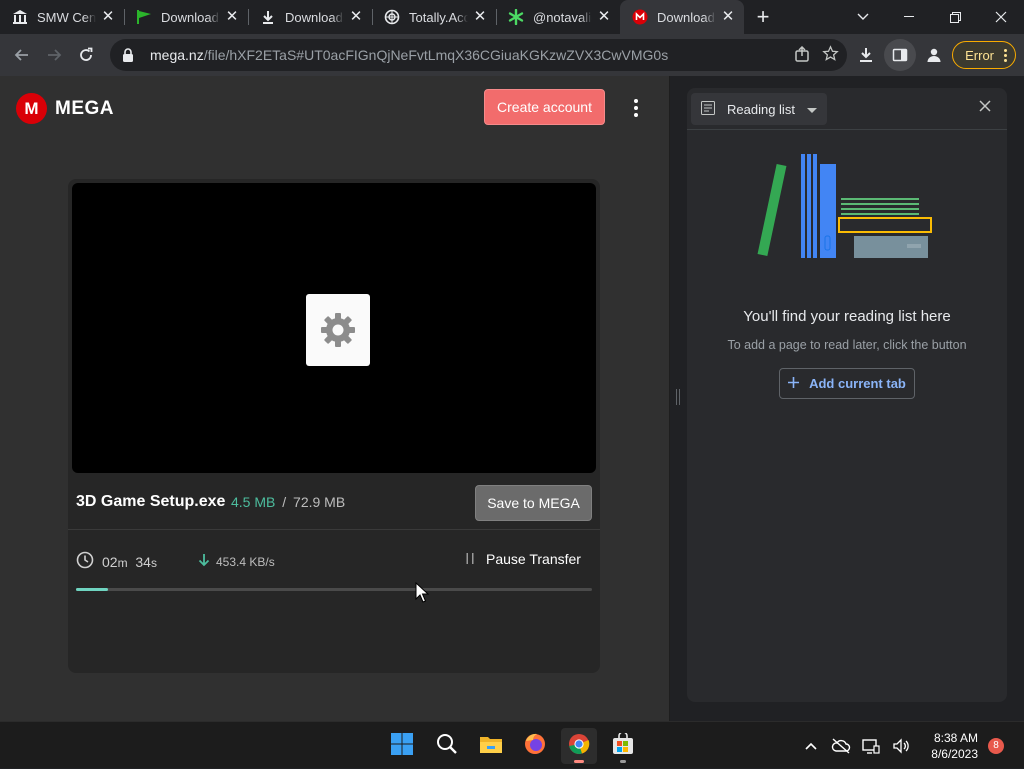  I want to click on tab-search-chevron-icon, so click(863, 17).